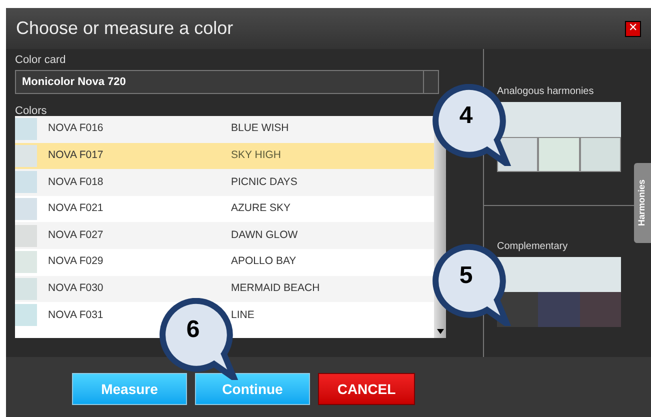 The height and width of the screenshot is (417, 651). What do you see at coordinates (41, 60) in the screenshot?
I see `field-label: Color card` at bounding box center [41, 60].